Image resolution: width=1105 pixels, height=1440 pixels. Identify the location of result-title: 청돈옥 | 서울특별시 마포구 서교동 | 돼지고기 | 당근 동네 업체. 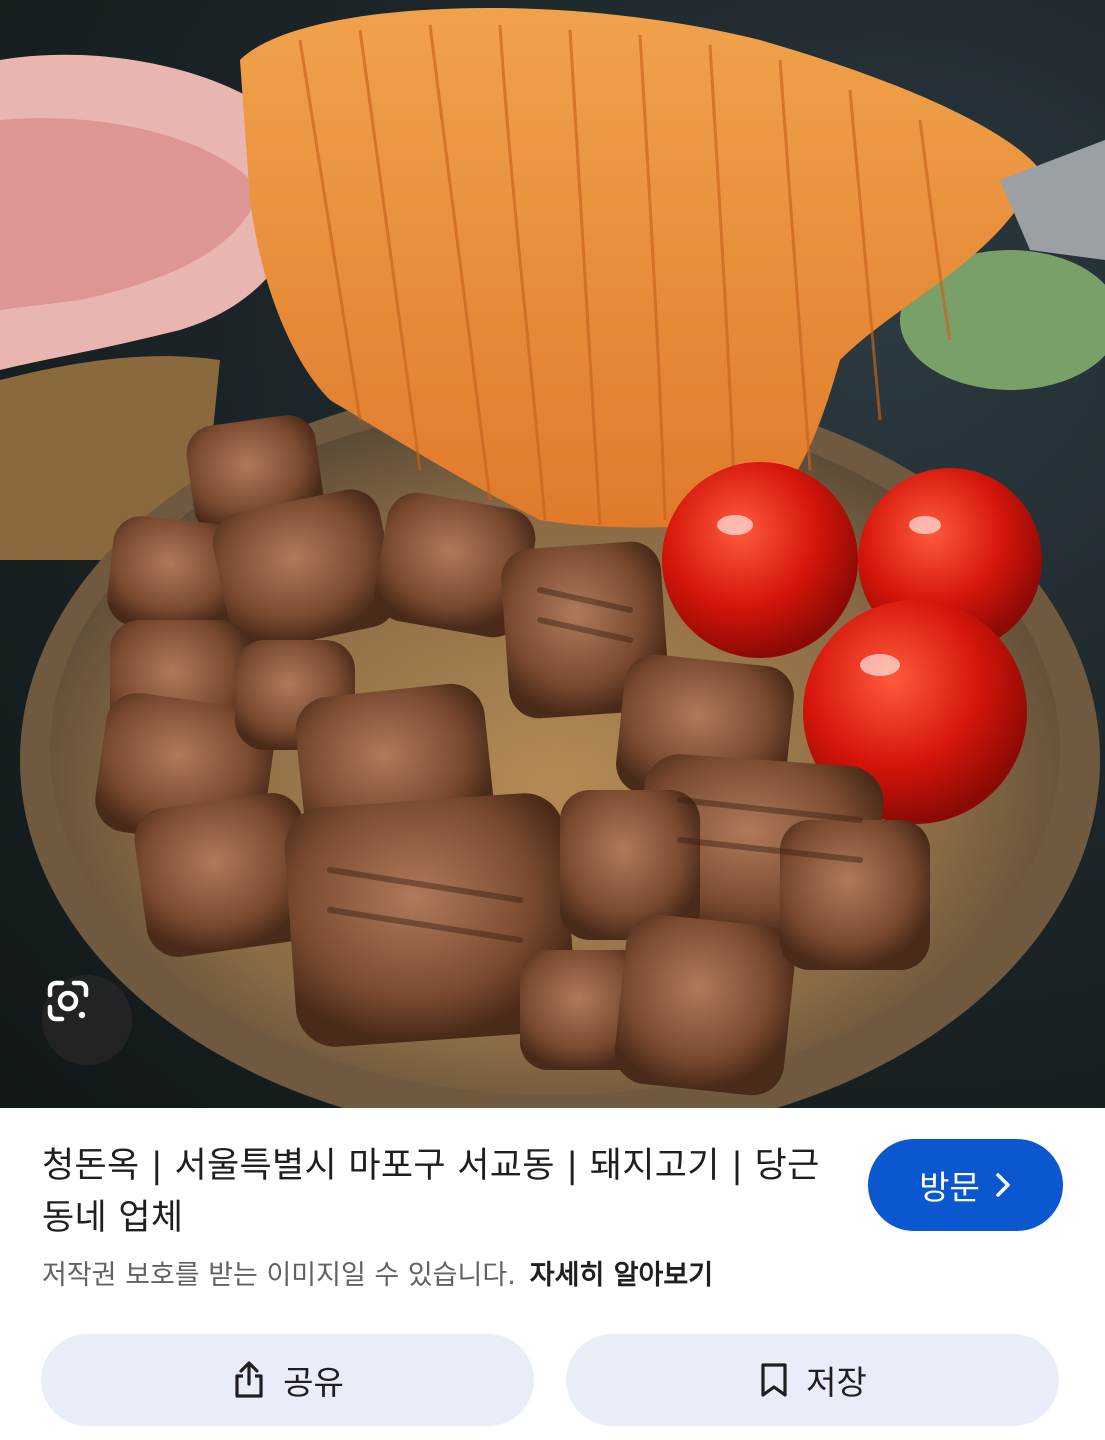
(437, 1192).